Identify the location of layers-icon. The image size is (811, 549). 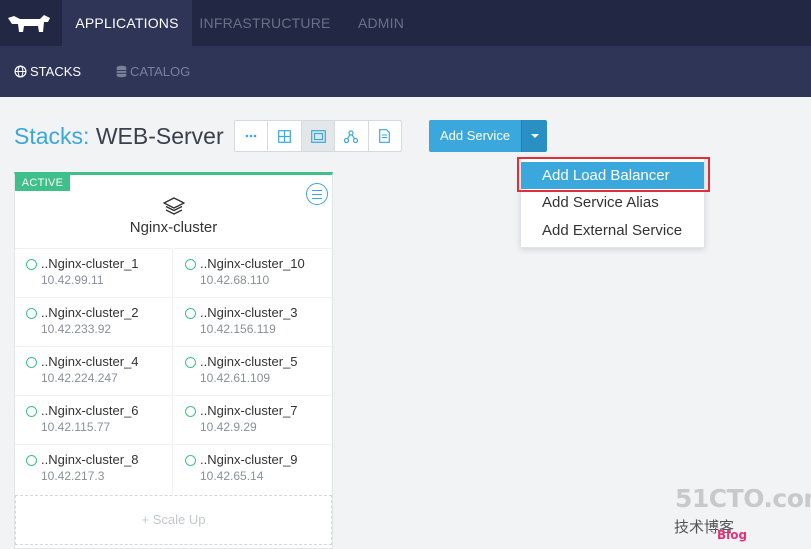
(174, 206).